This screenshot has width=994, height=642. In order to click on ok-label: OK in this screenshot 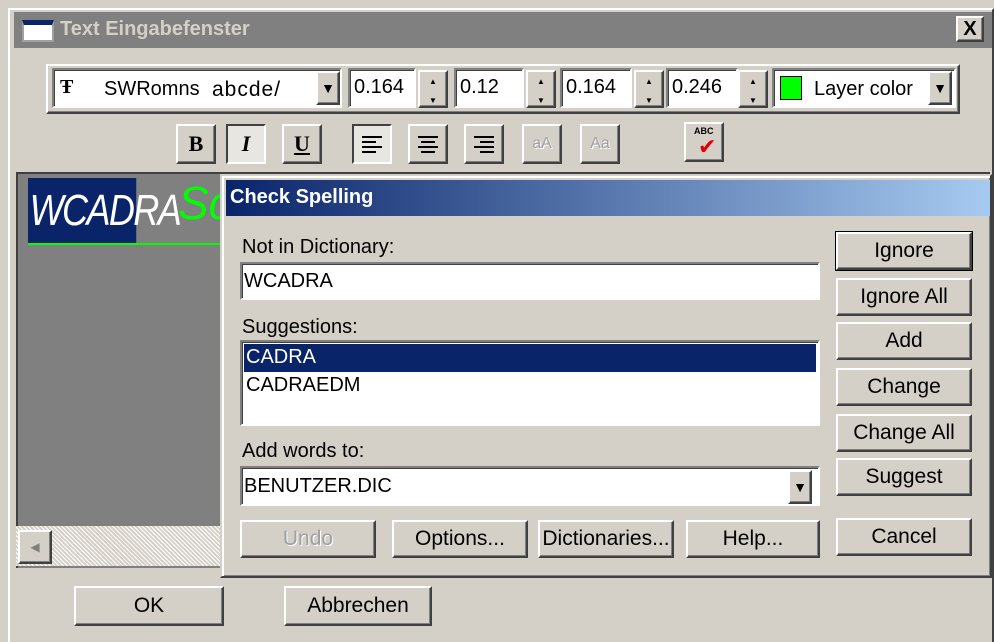, I will do `click(149, 605)`.